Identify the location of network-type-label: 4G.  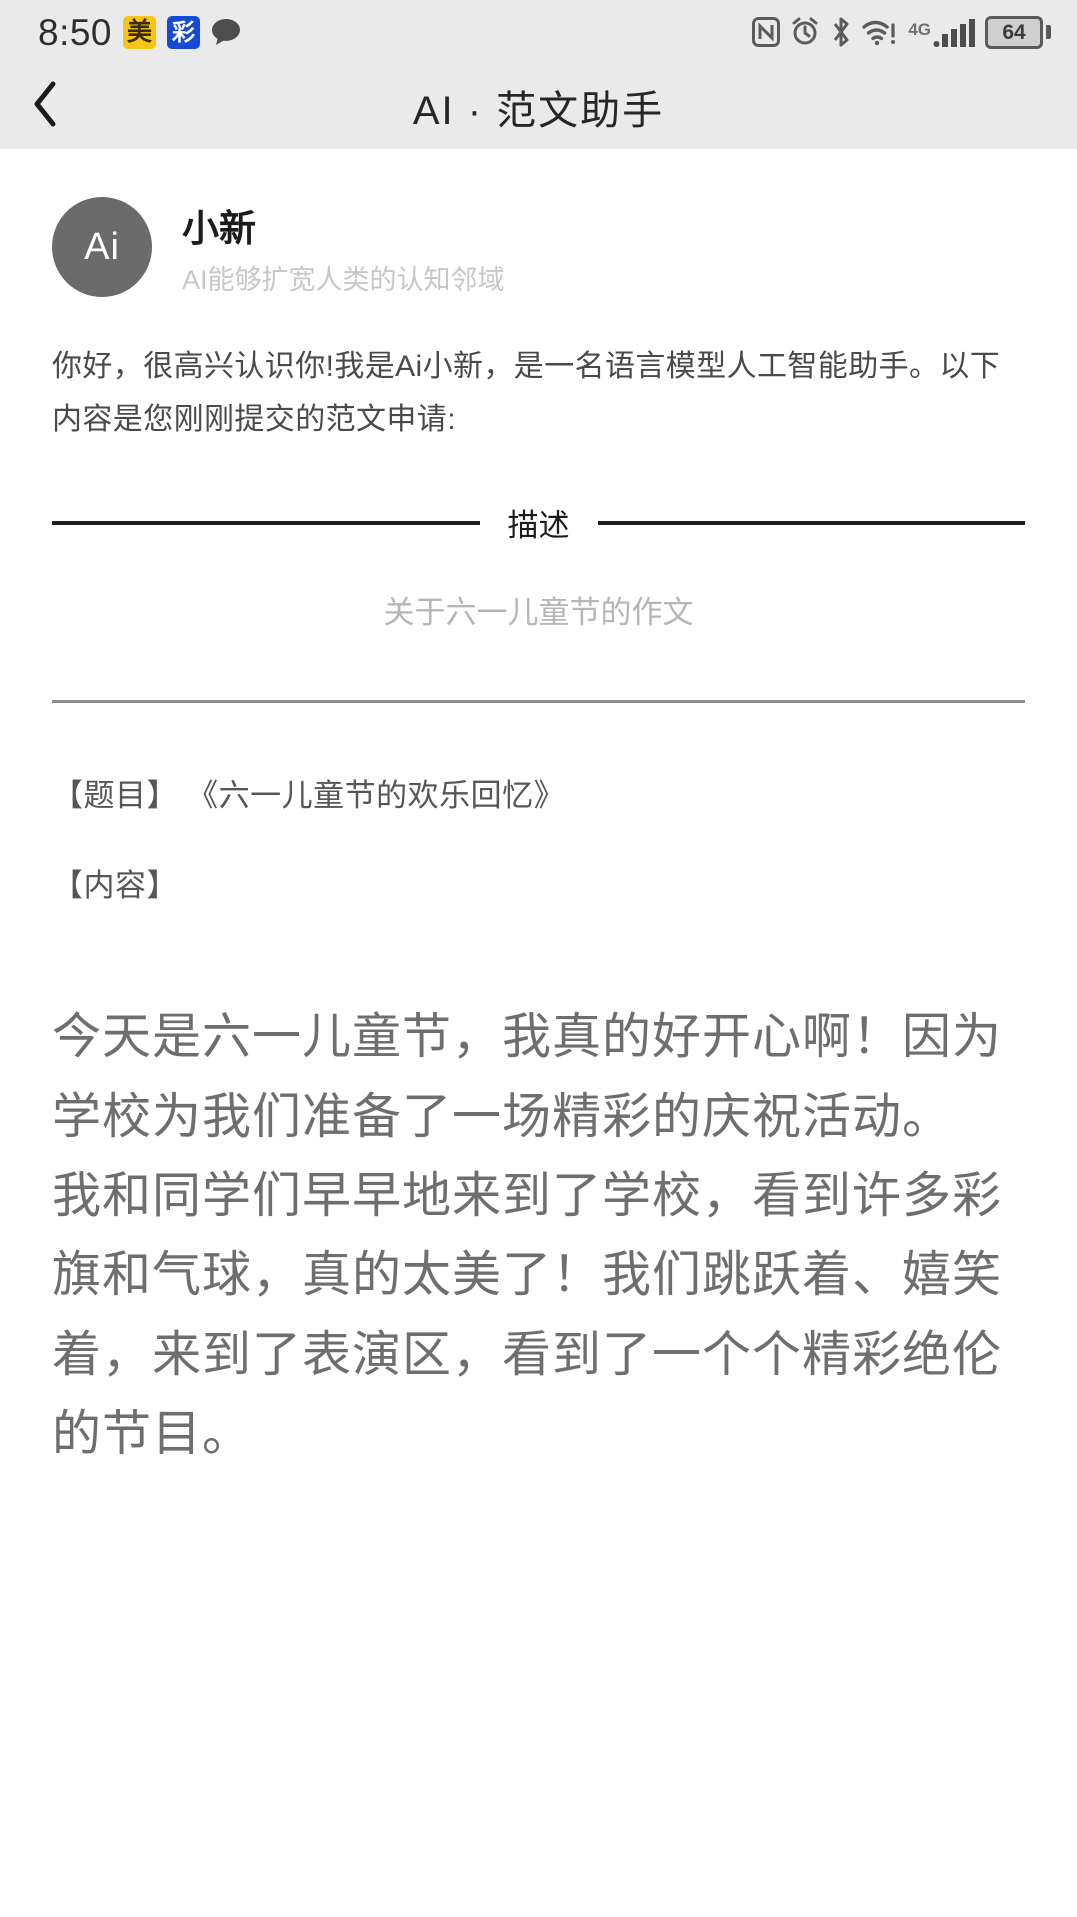
(919, 29).